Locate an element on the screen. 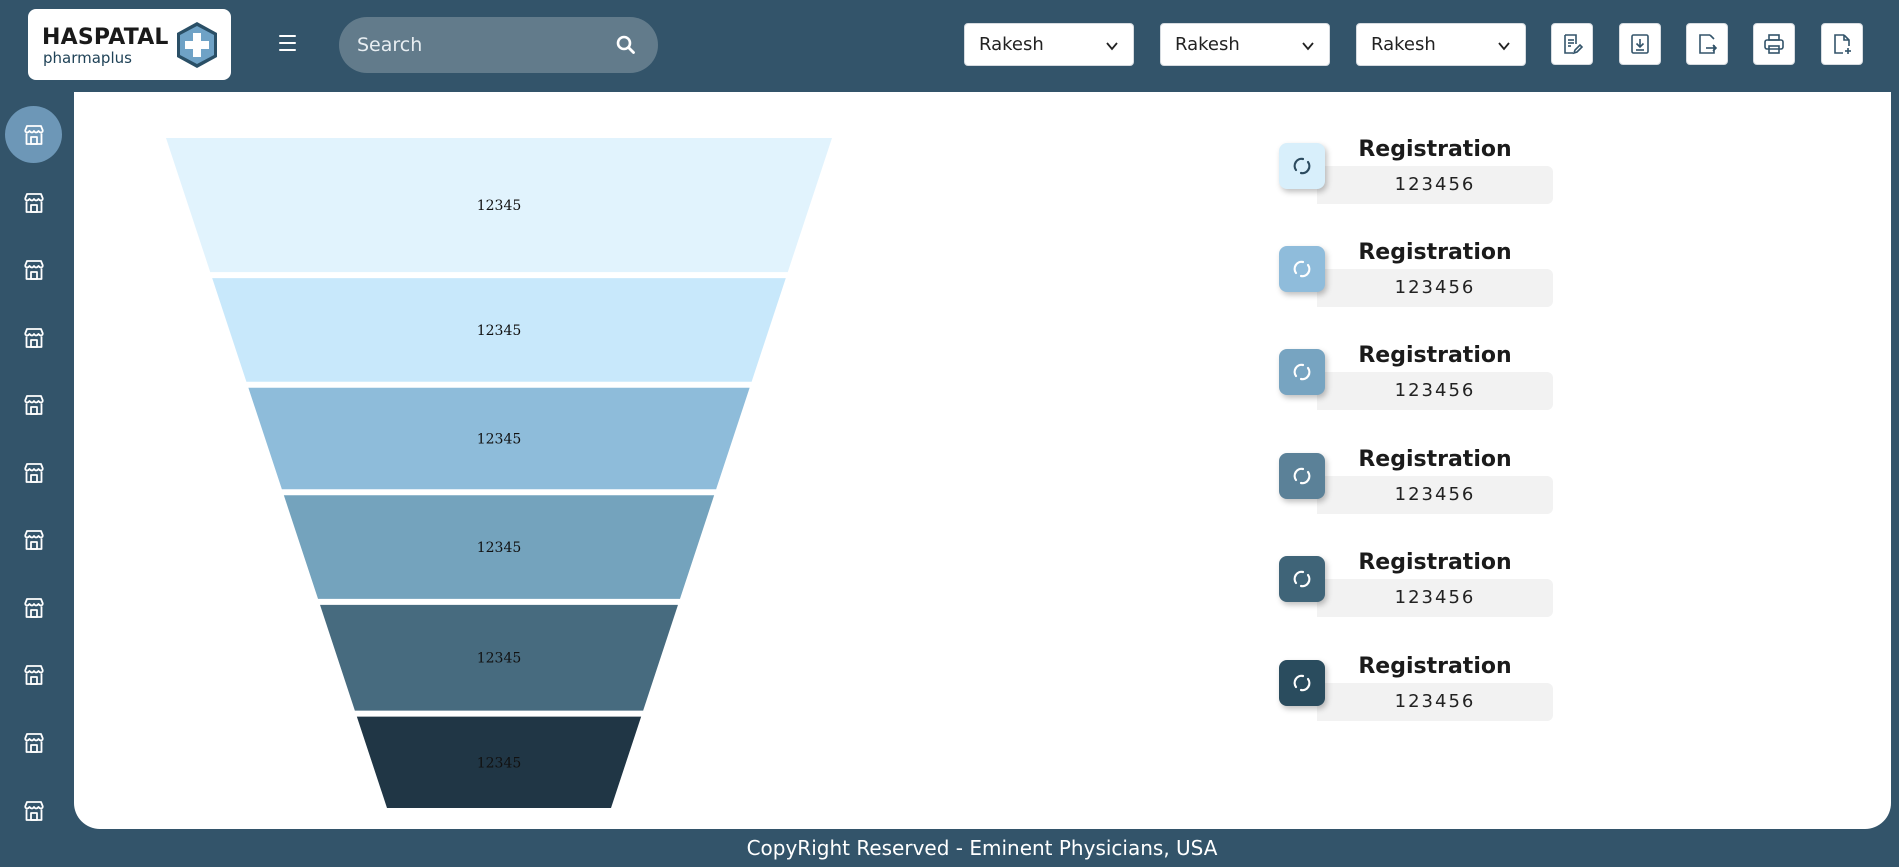 This screenshot has height=867, width=1899. download-button is located at coordinates (1640, 44).